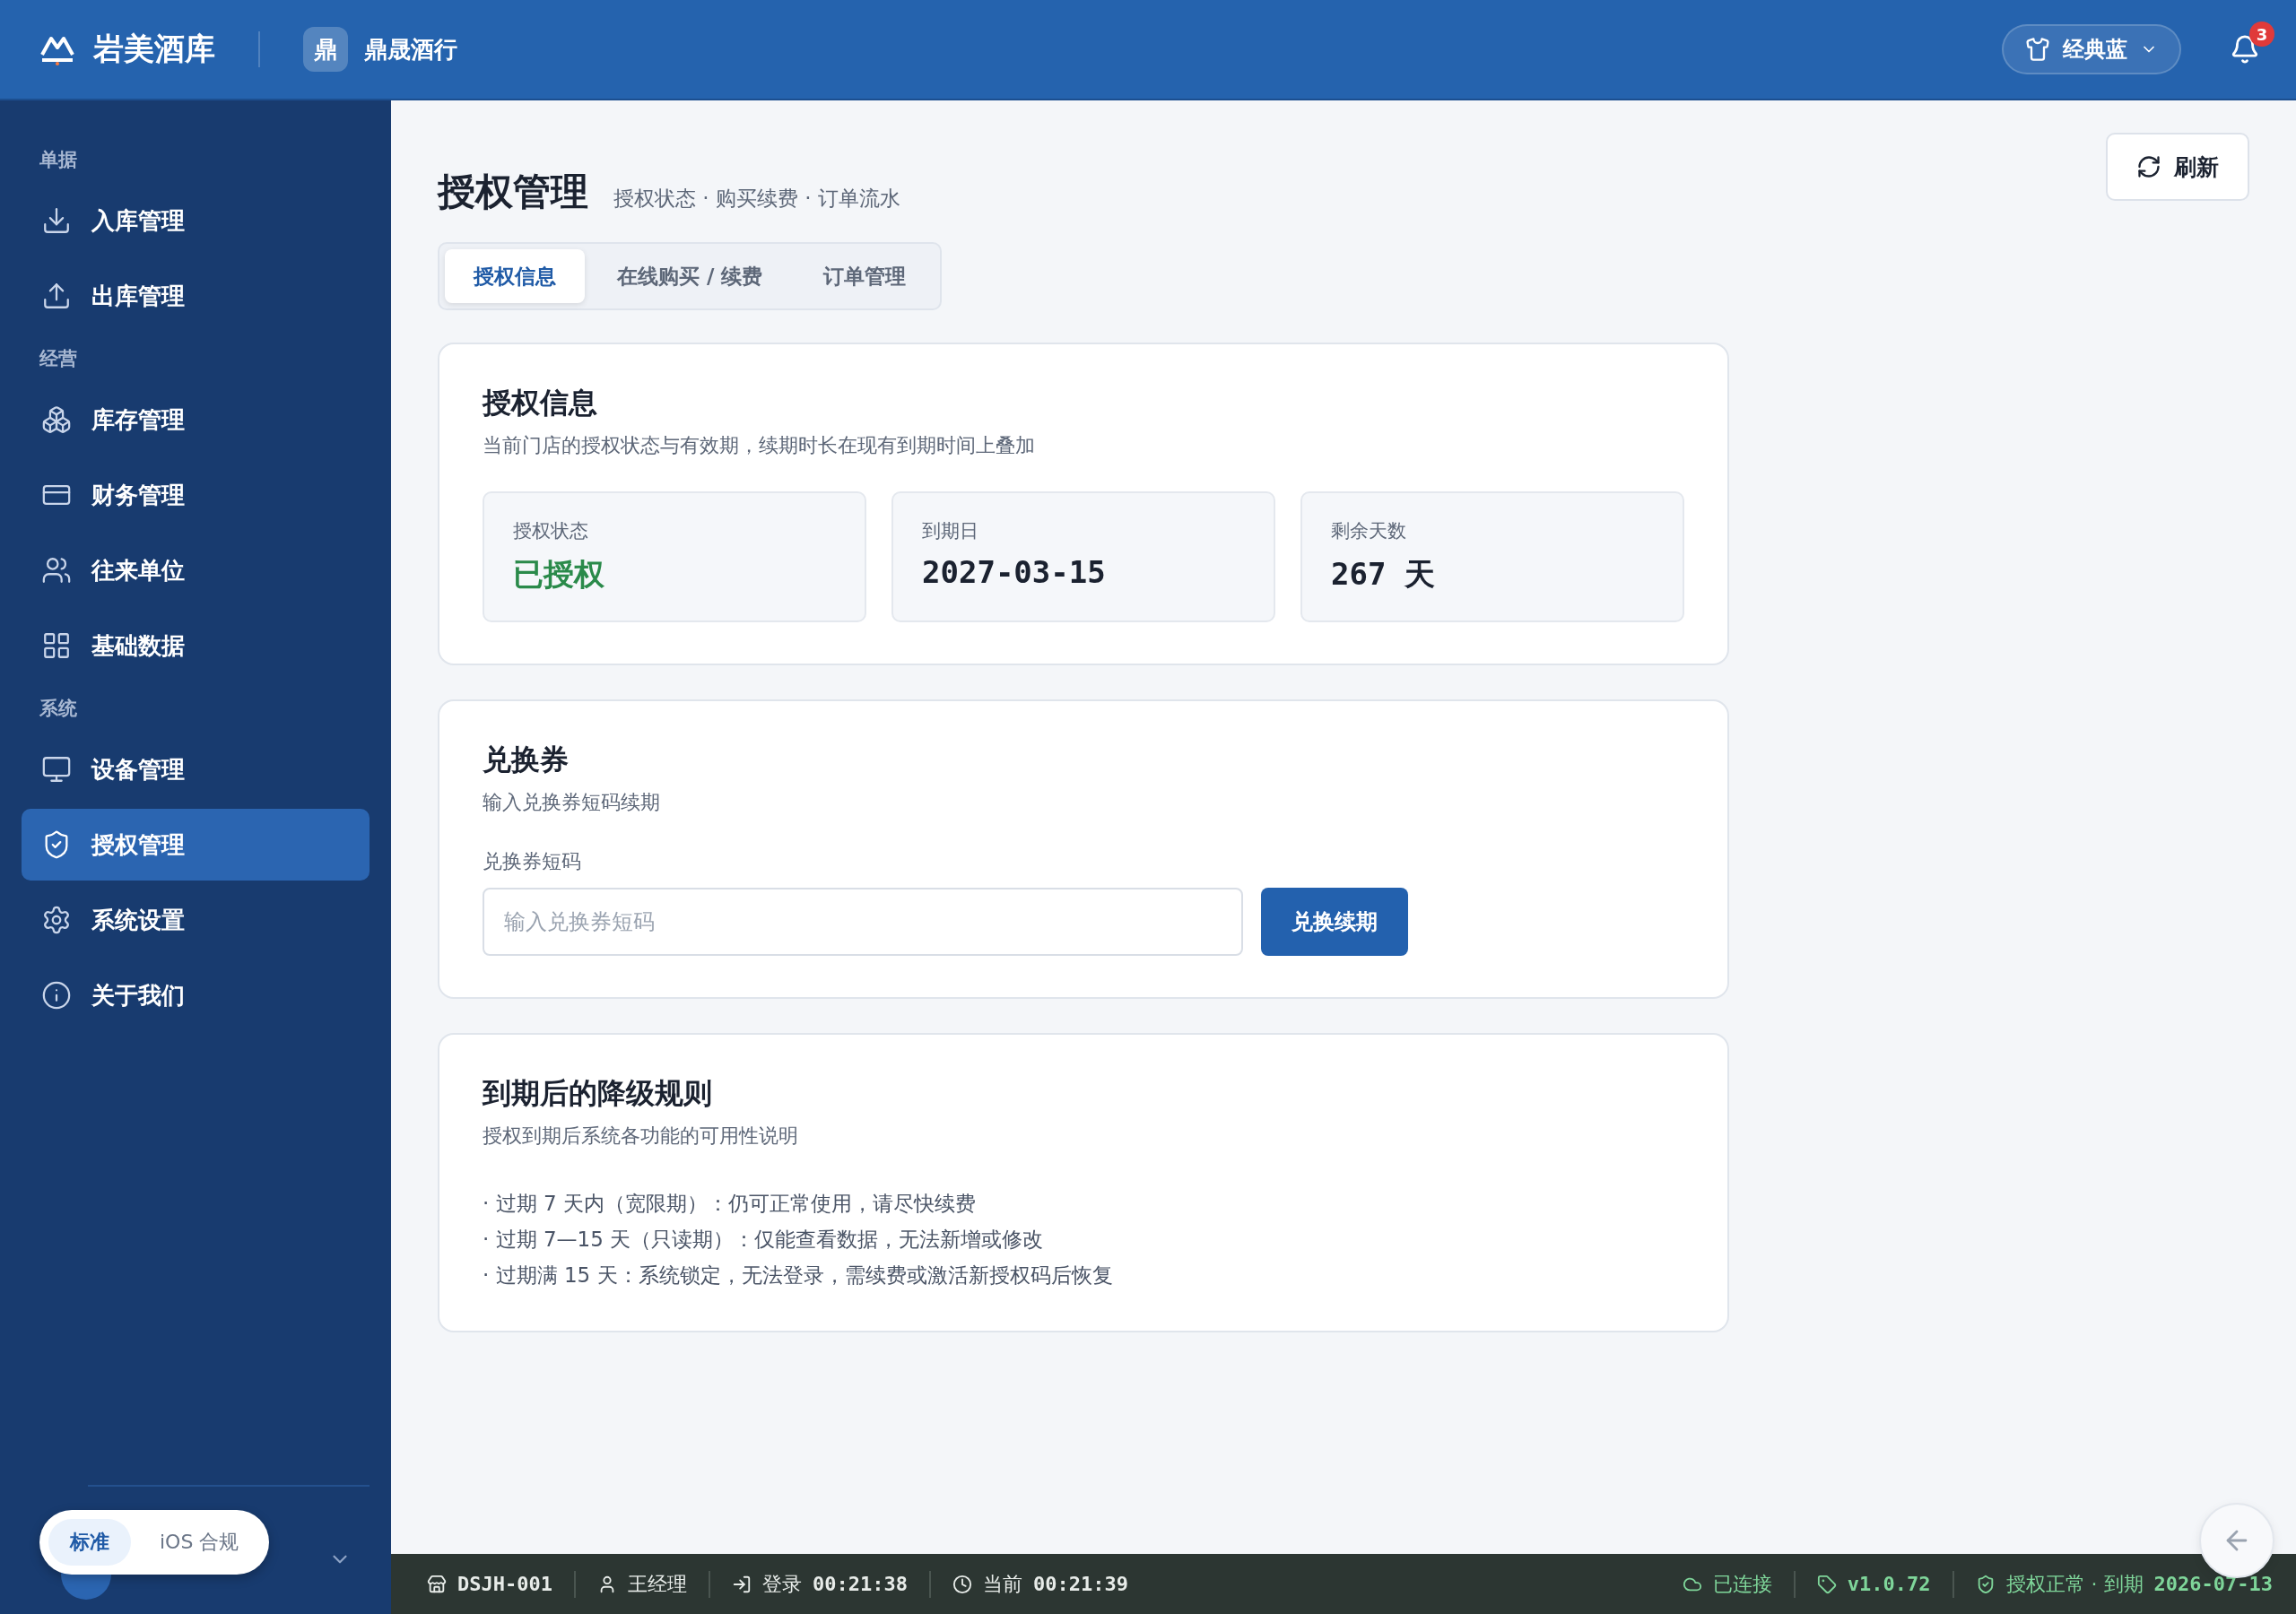 This screenshot has width=2296, height=1614. Describe the element at coordinates (2261, 34) in the screenshot. I see `notification-count: 3` at that location.